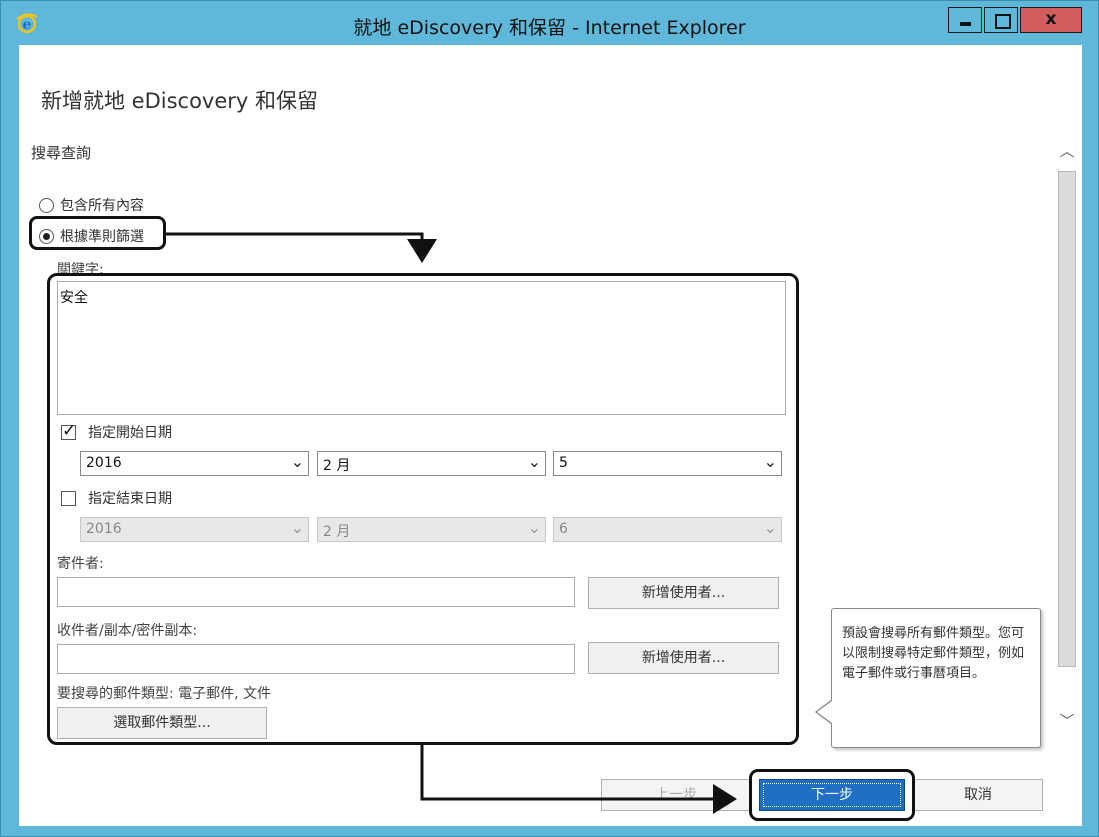 The height and width of the screenshot is (837, 1099). I want to click on close-icon: x, so click(1051, 19).